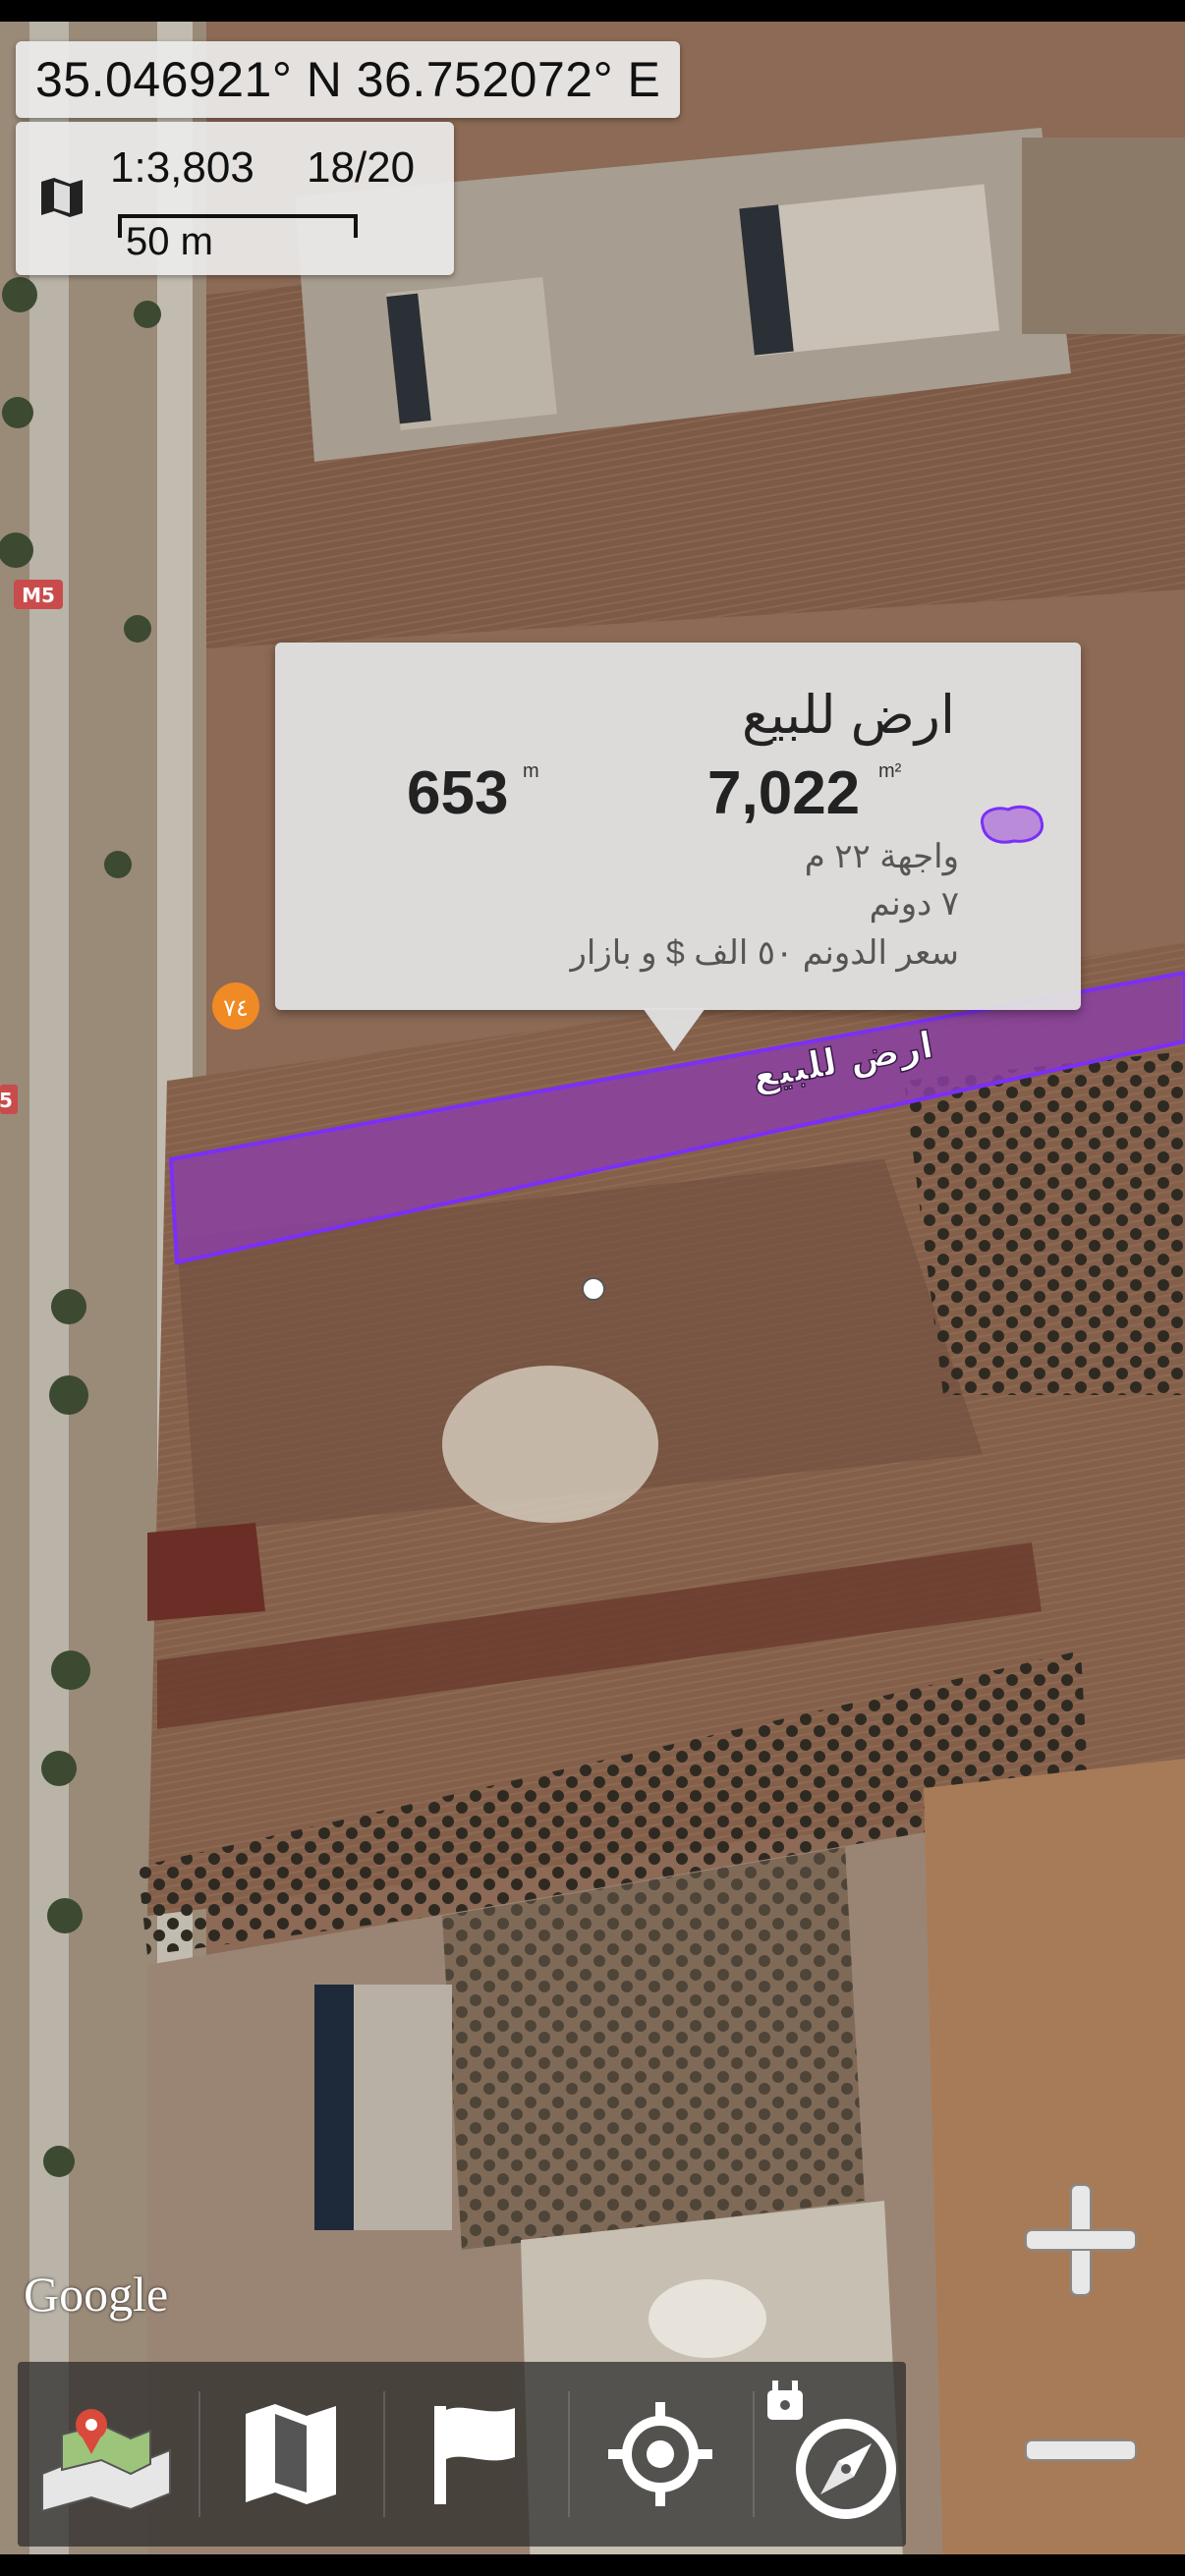 The height and width of the screenshot is (2576, 1185). I want to click on zoom-level: 18/20, so click(362, 167).